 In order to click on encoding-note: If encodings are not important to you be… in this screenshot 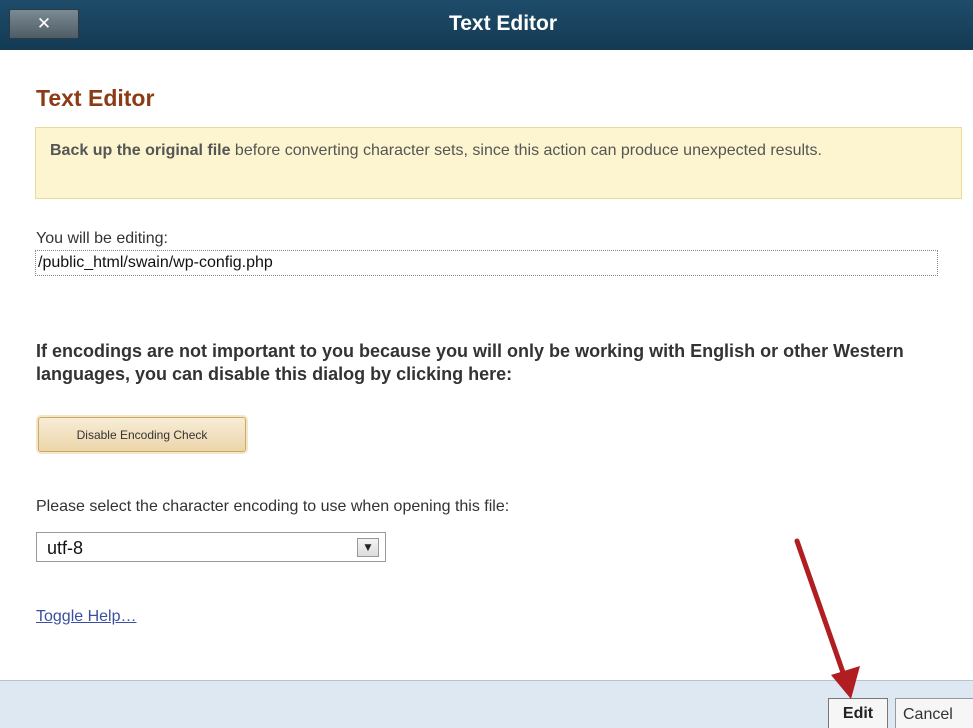, I will do `click(470, 362)`.